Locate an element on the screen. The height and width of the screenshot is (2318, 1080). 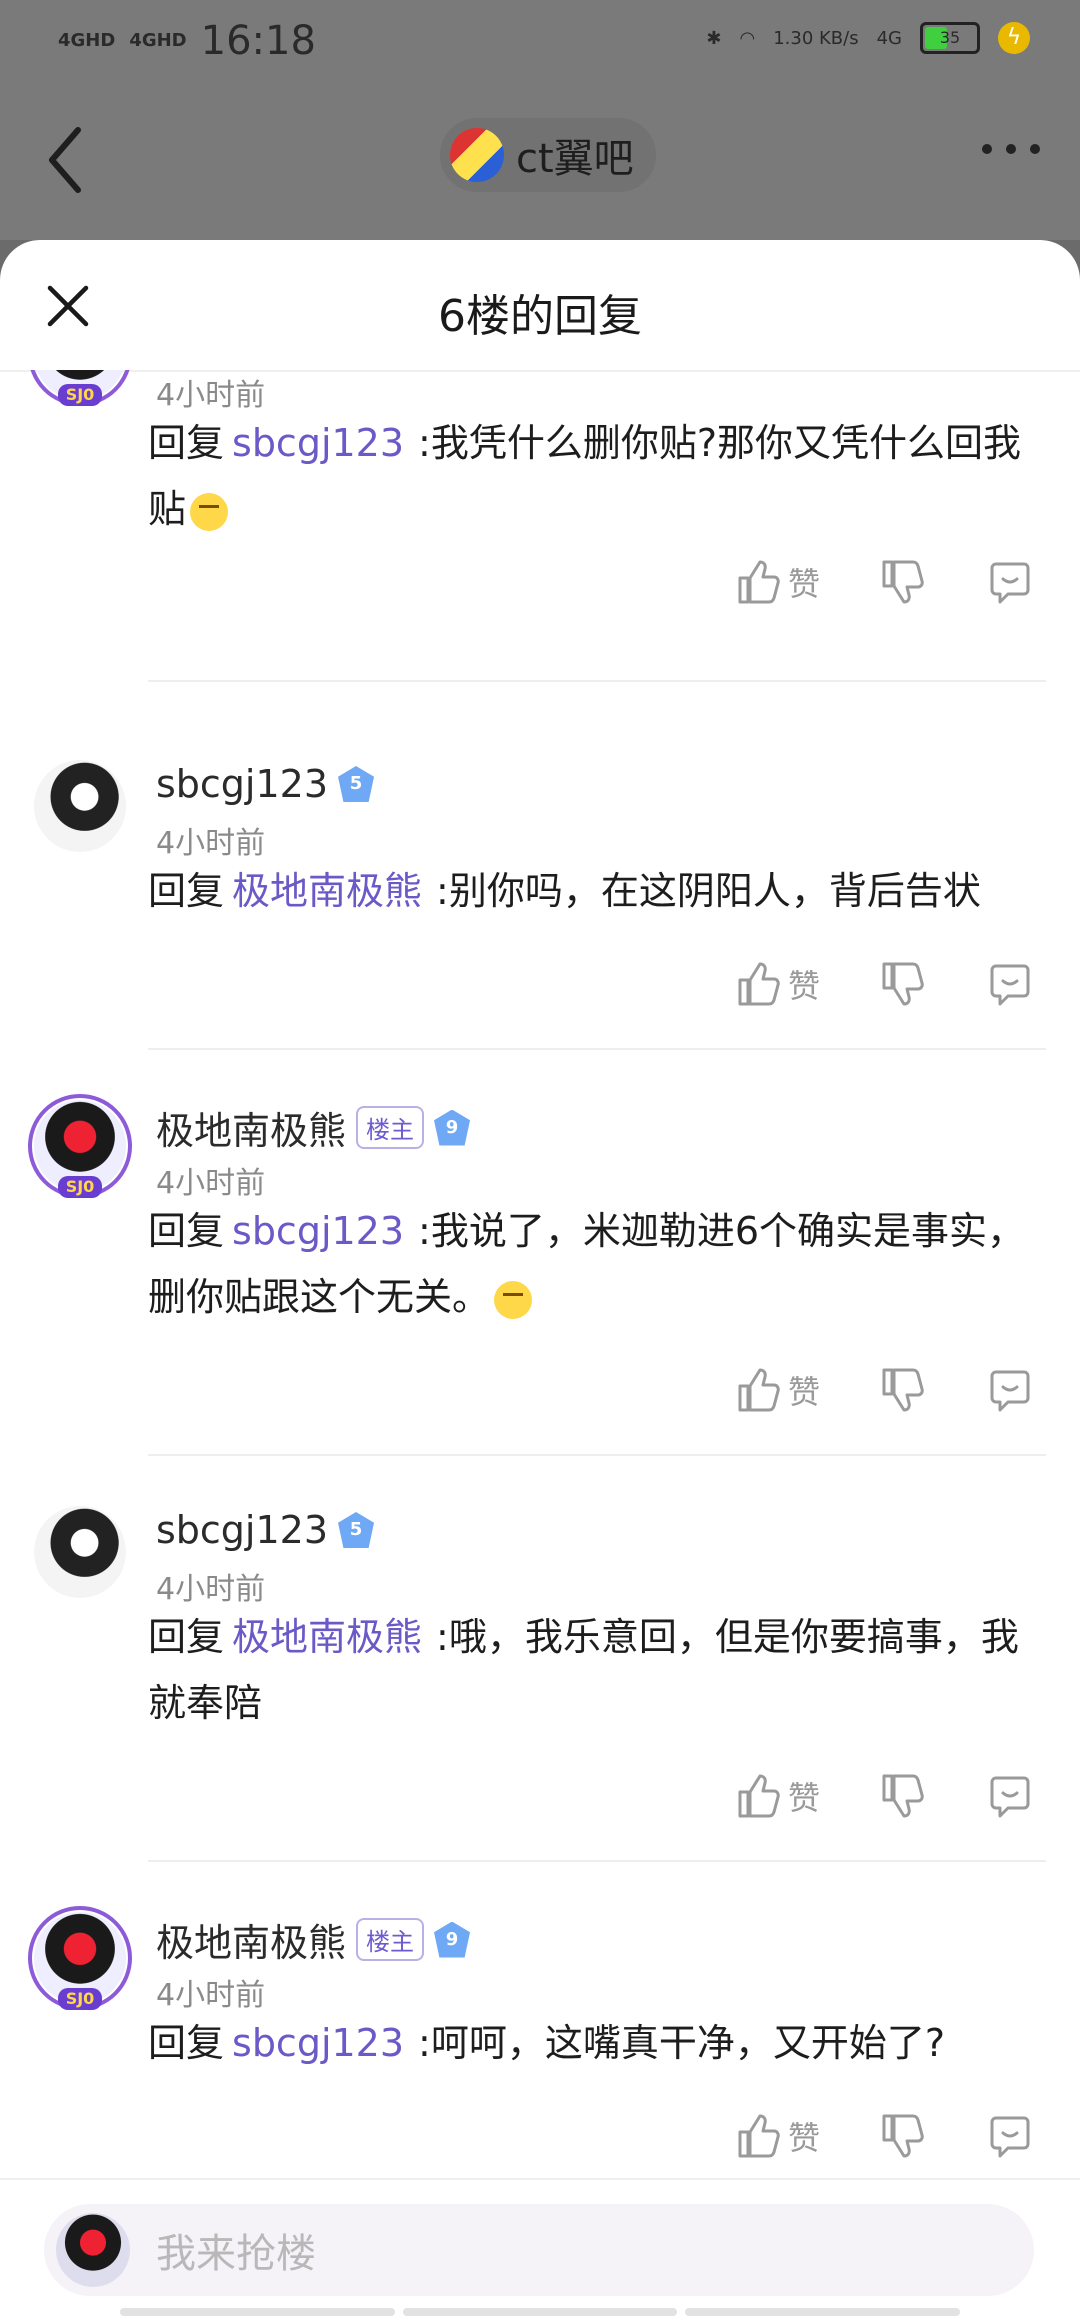
my-avatar is located at coordinates (93, 2250).